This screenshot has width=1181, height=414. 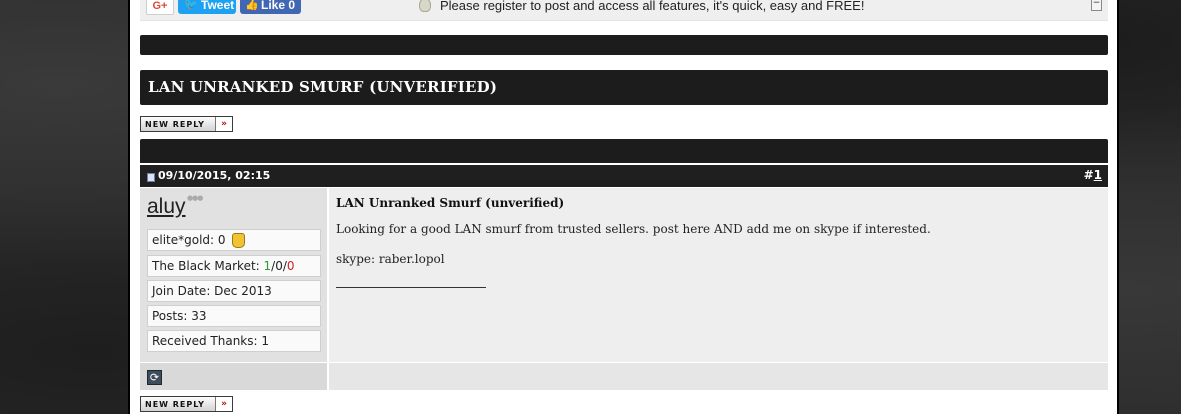 What do you see at coordinates (624, 87) in the screenshot?
I see `thread-title-bar: LAN UNRANKED SMURF (UNVERIFIED)` at bounding box center [624, 87].